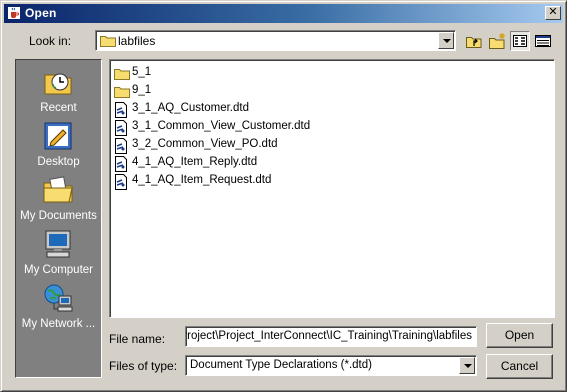 This screenshot has height=392, width=567. I want to click on dialog-title: Open, so click(41, 13).